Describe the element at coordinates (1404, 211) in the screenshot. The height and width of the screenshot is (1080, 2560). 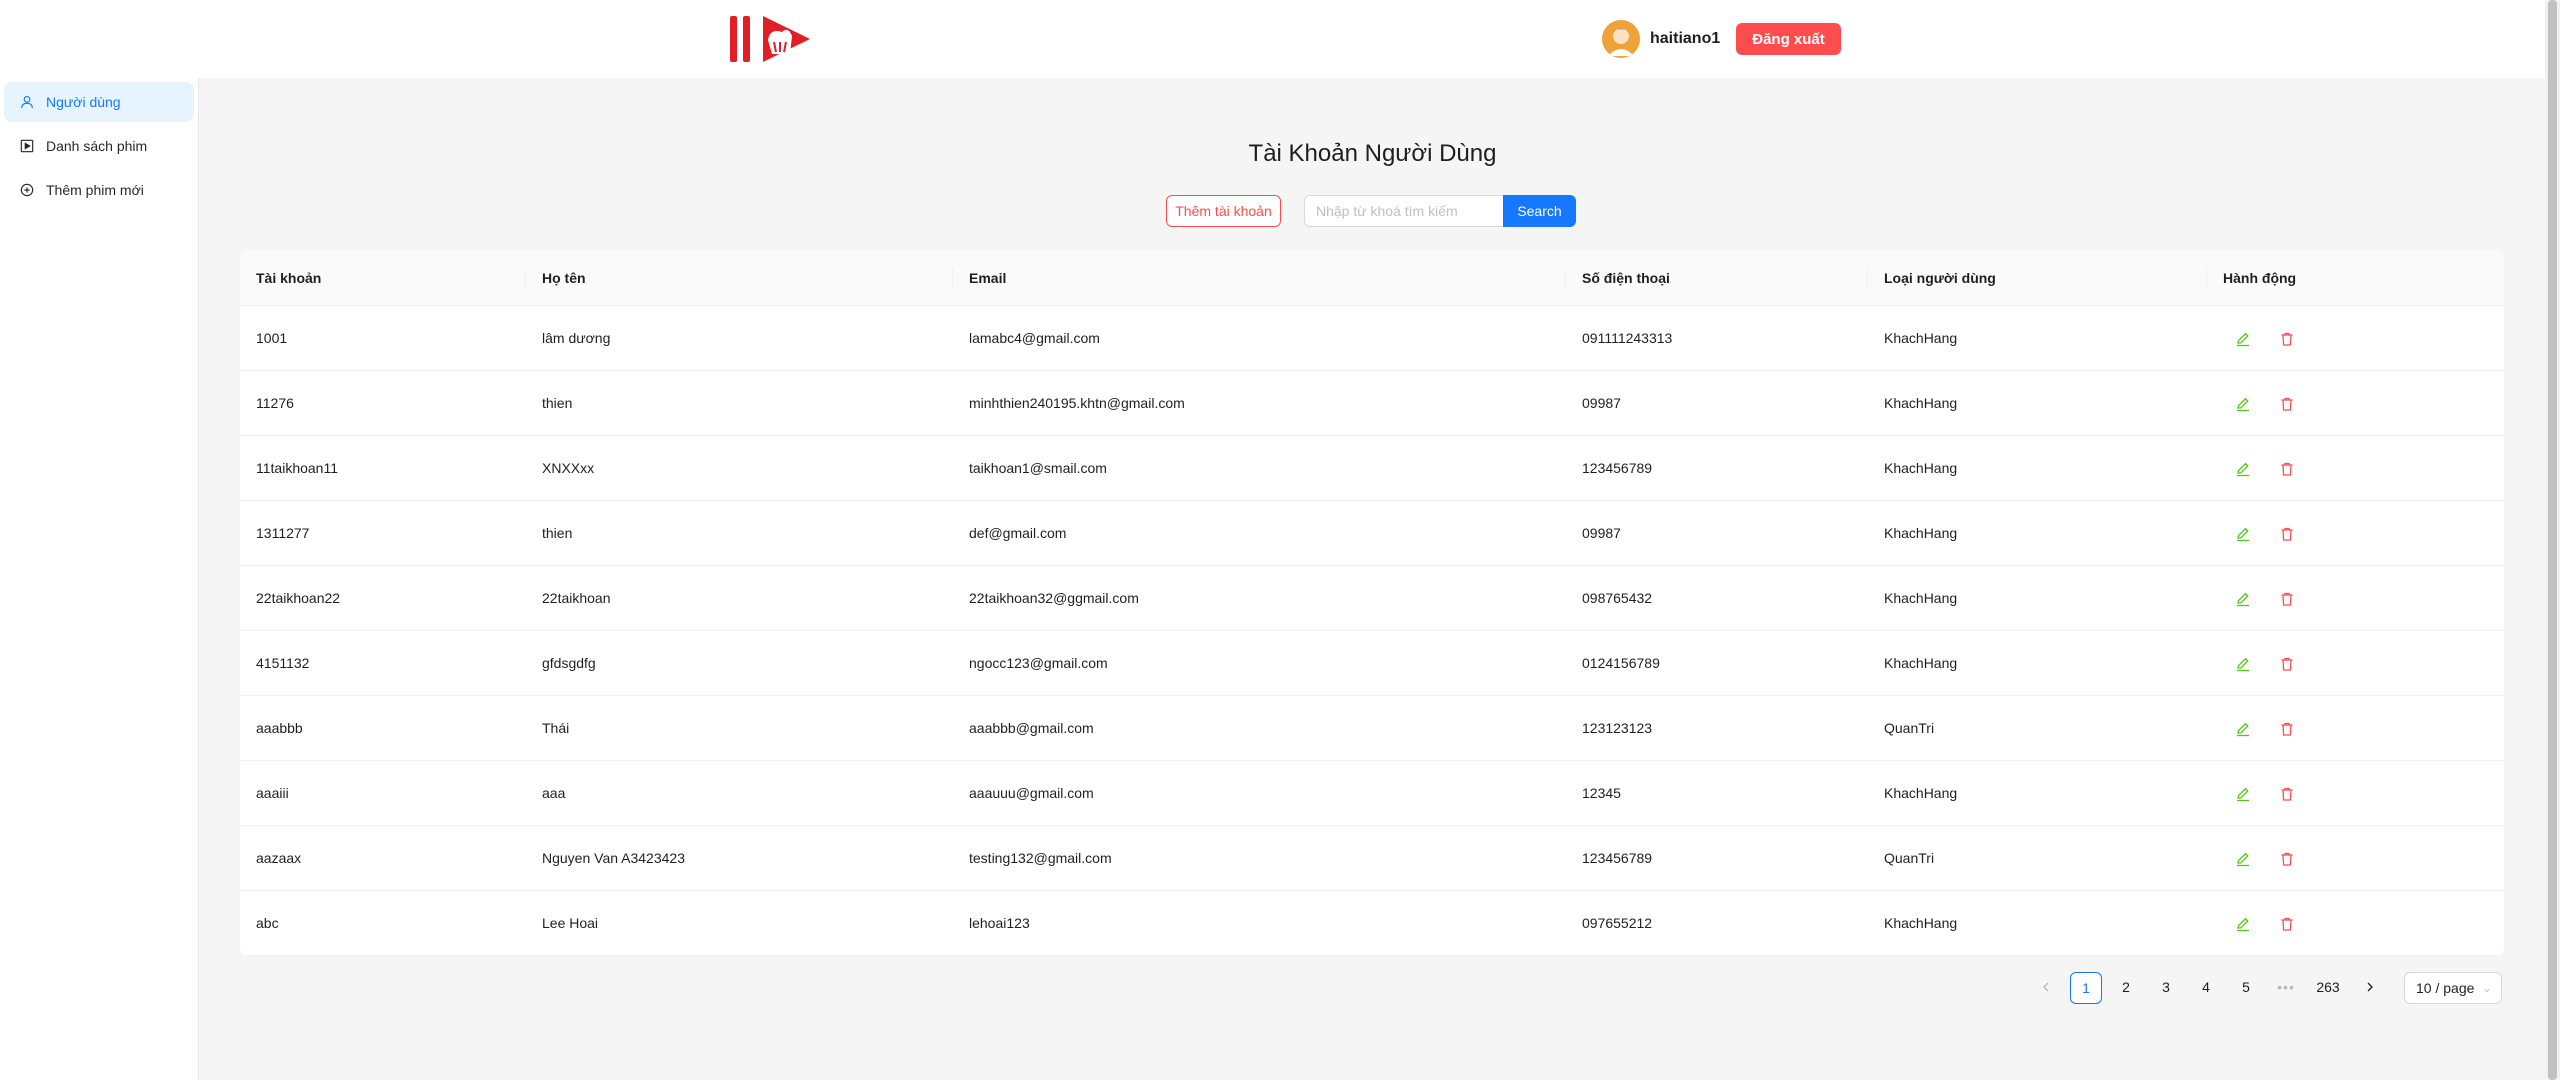
I see `search-input` at that location.